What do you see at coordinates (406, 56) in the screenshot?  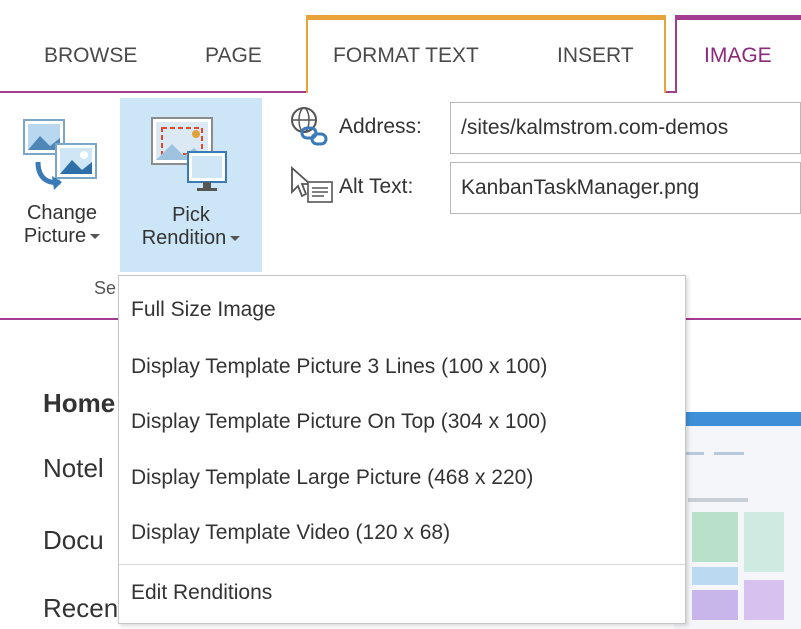 I see `tab-format-text: FORMAT TEXT` at bounding box center [406, 56].